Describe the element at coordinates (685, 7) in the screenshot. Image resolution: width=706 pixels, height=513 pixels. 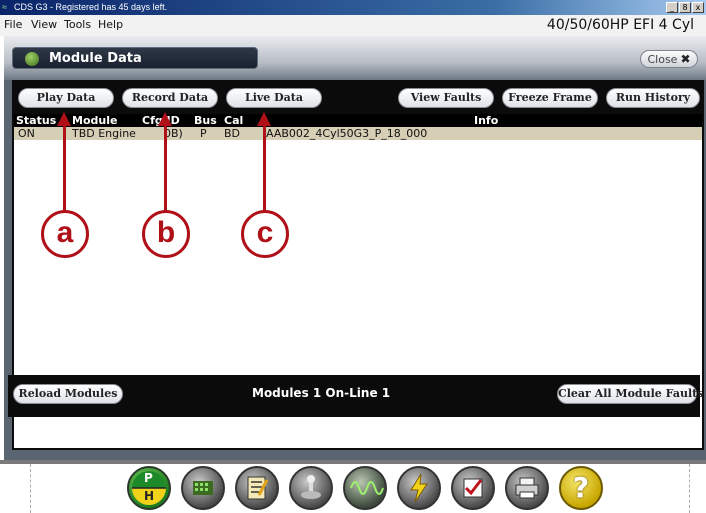
I see `restore-button: 8` at that location.